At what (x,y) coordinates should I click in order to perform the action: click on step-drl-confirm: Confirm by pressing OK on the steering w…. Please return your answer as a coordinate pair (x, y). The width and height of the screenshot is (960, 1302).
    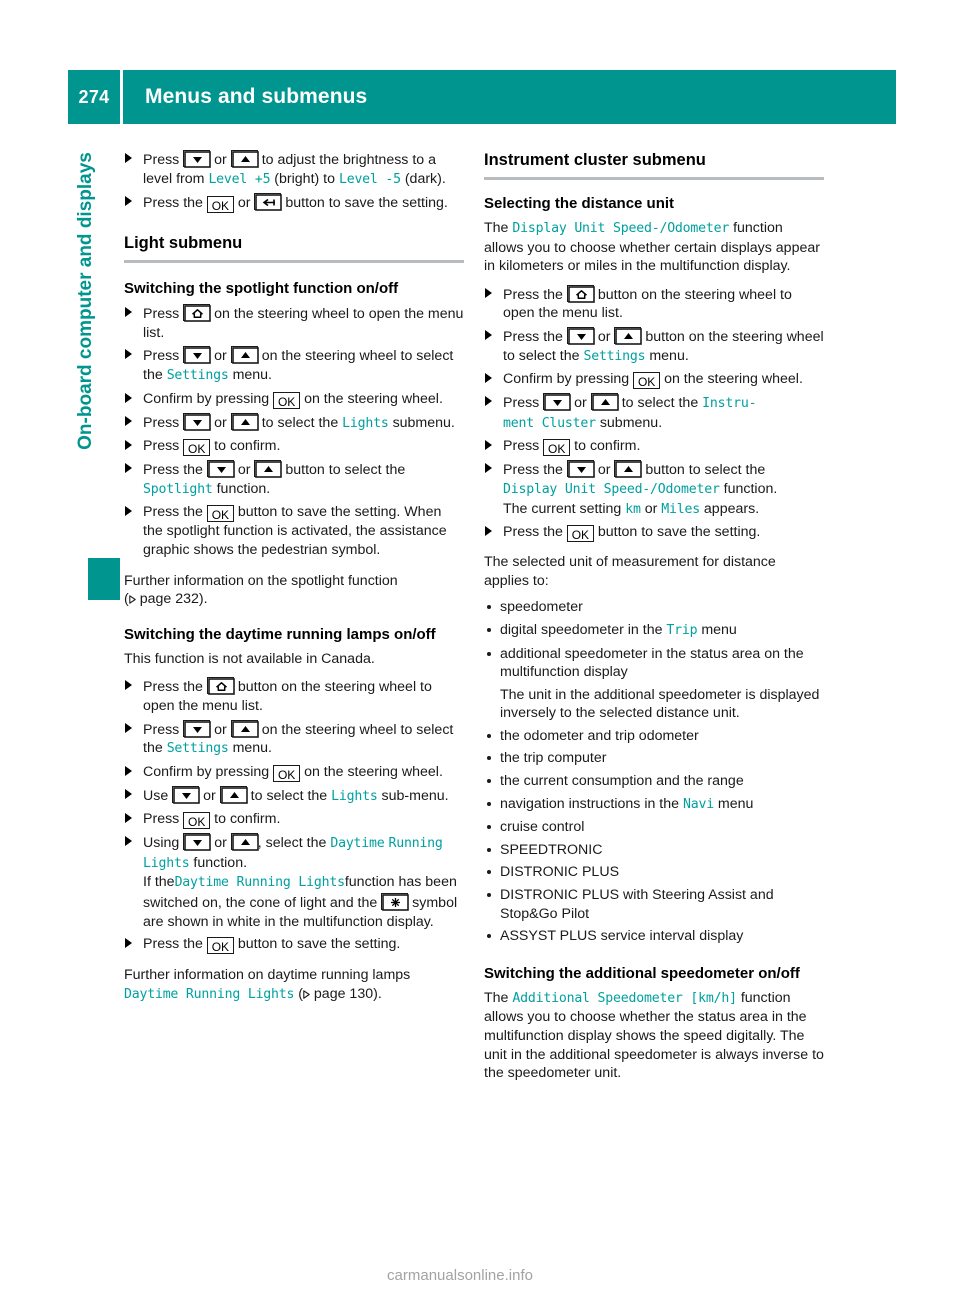
    Looking at the image, I should click on (294, 772).